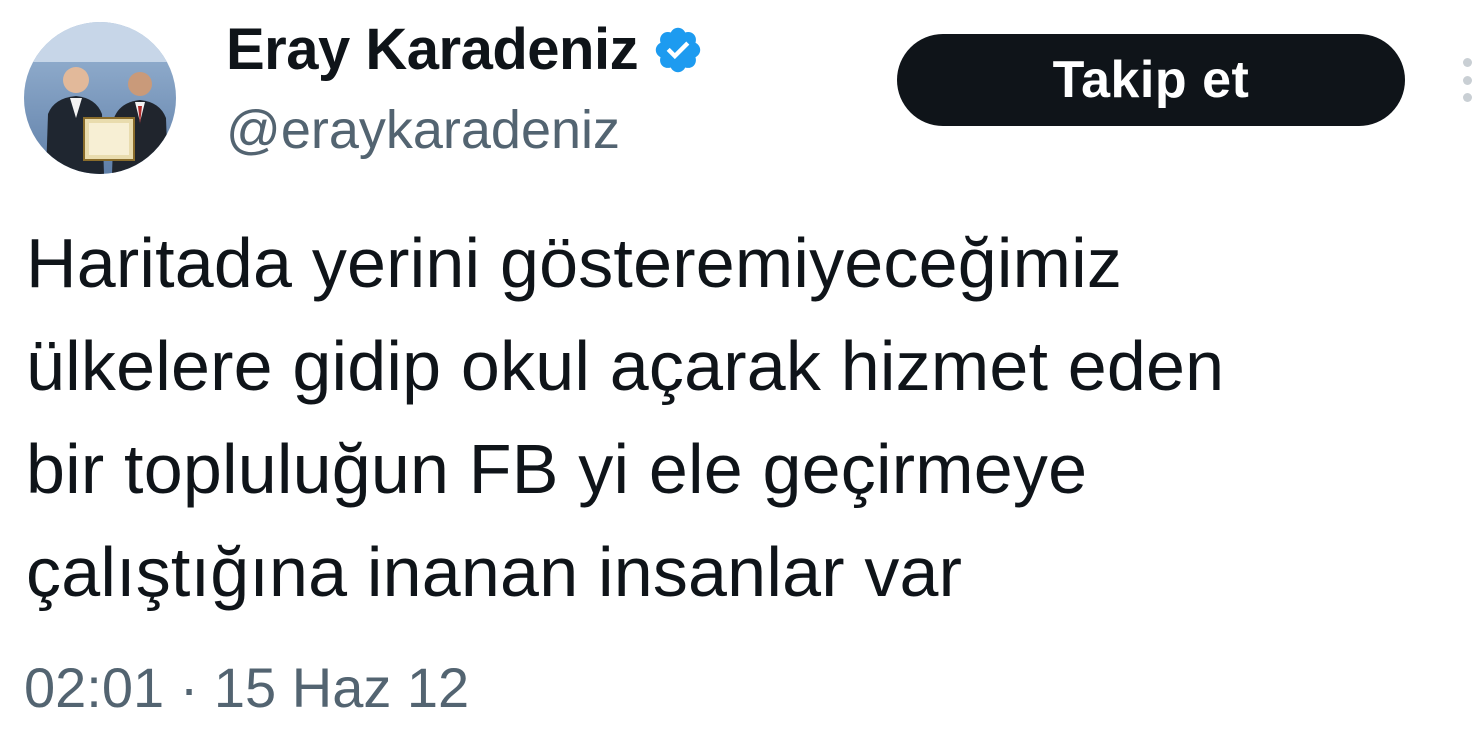  I want to click on author-display-name: Eray Karadeniz, so click(465, 50).